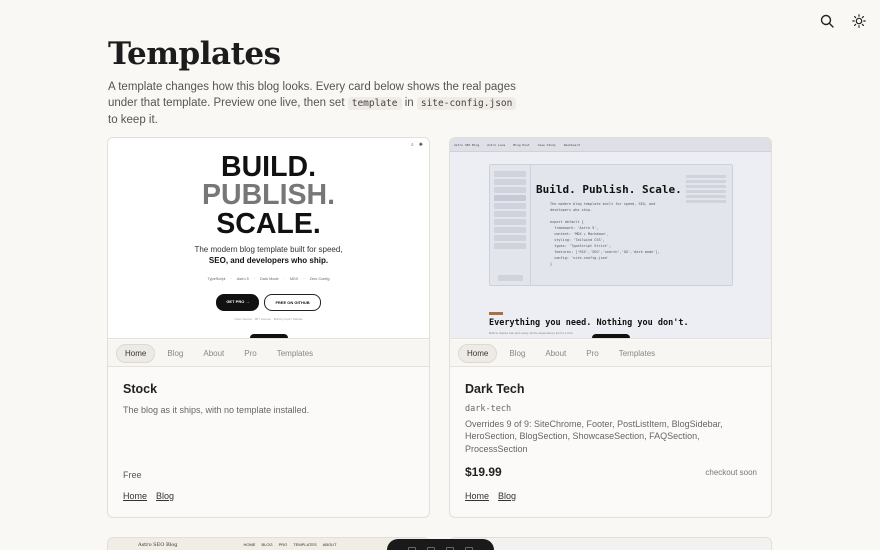  What do you see at coordinates (859, 21) in the screenshot?
I see `sun-icon` at bounding box center [859, 21].